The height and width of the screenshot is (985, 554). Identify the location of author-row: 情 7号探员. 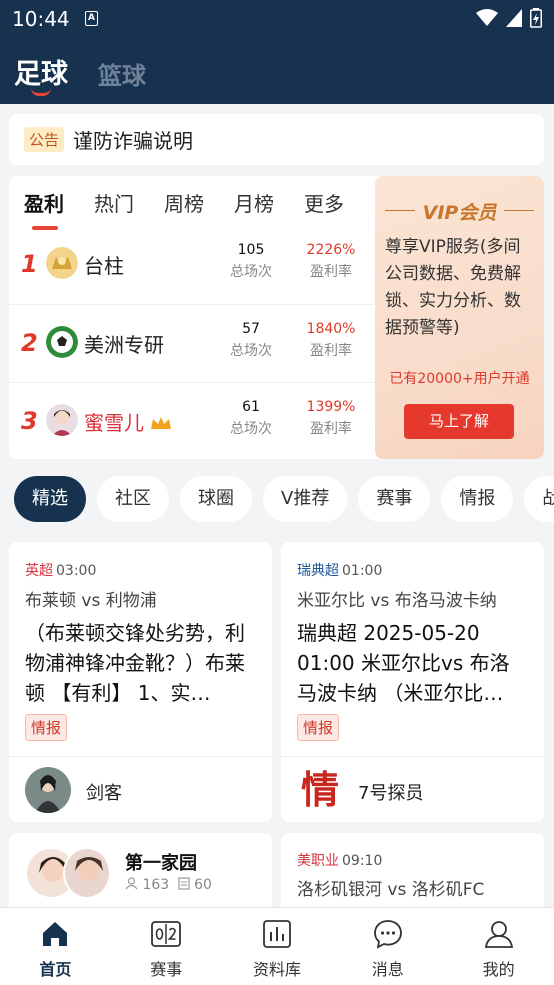
(412, 789).